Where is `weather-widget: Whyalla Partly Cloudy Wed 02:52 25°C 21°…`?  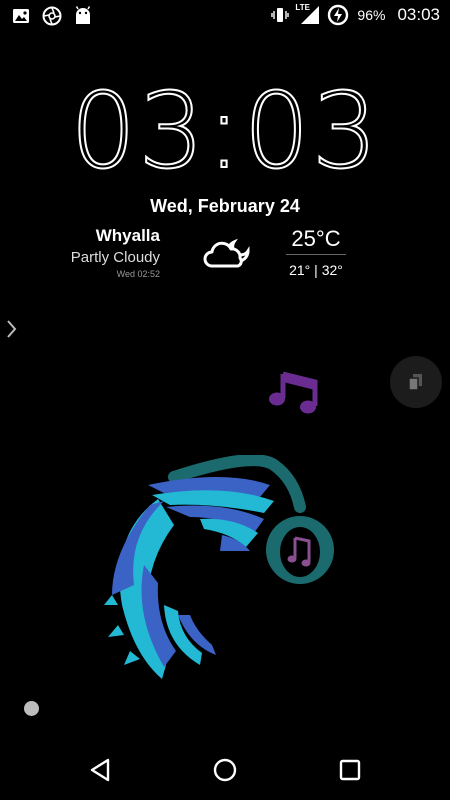
weather-widget: Whyalla Partly Cloudy Wed 02:52 25°C 21°… is located at coordinates (225, 256).